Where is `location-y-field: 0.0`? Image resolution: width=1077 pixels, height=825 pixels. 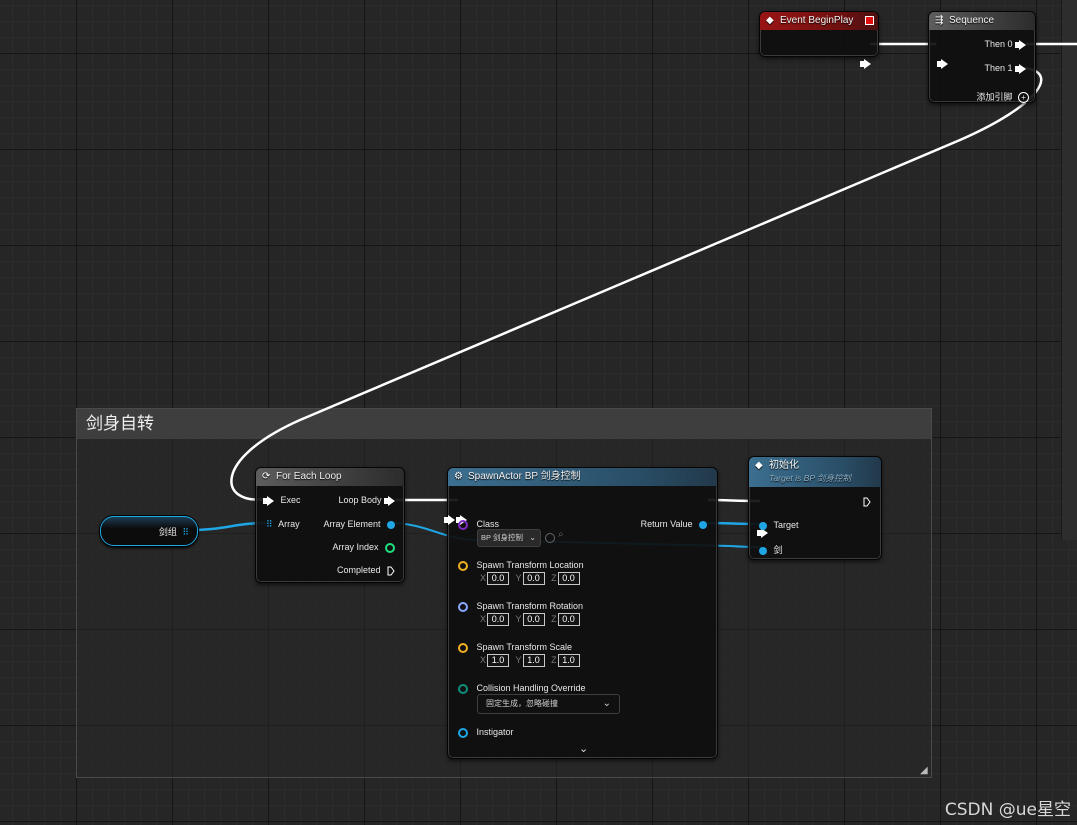 location-y-field: 0.0 is located at coordinates (533, 578).